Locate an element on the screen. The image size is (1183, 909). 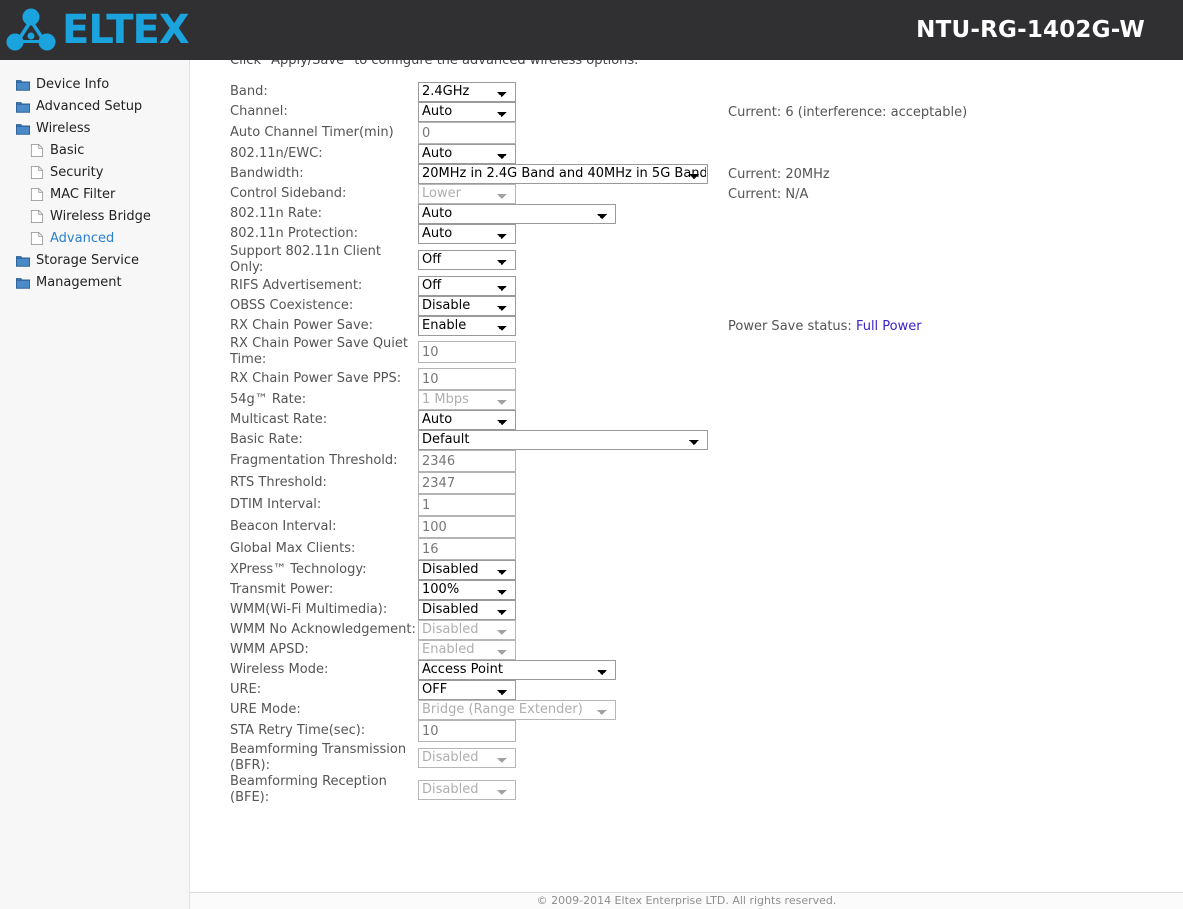
field-note: Current: 6 (interference: acceptable) is located at coordinates (847, 112).